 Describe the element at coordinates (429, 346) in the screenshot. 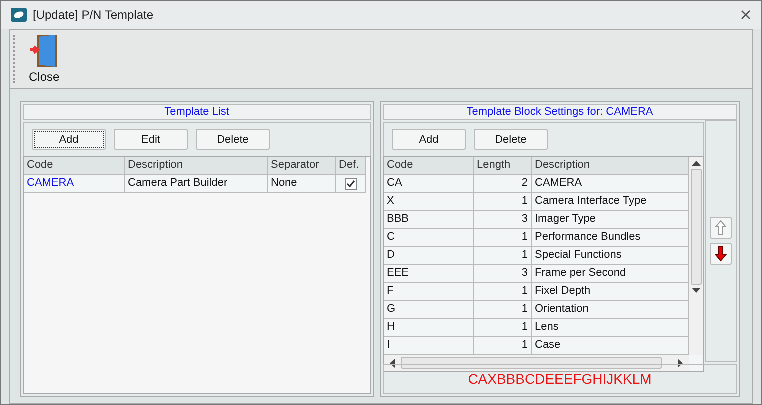

I see `table-cell: I` at that location.